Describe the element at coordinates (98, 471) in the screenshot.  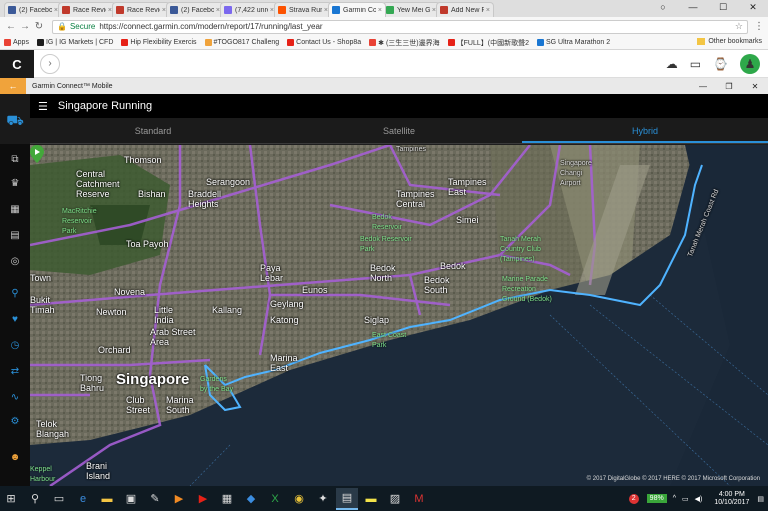
I see `map-label-brani: Brani Island` at that location.